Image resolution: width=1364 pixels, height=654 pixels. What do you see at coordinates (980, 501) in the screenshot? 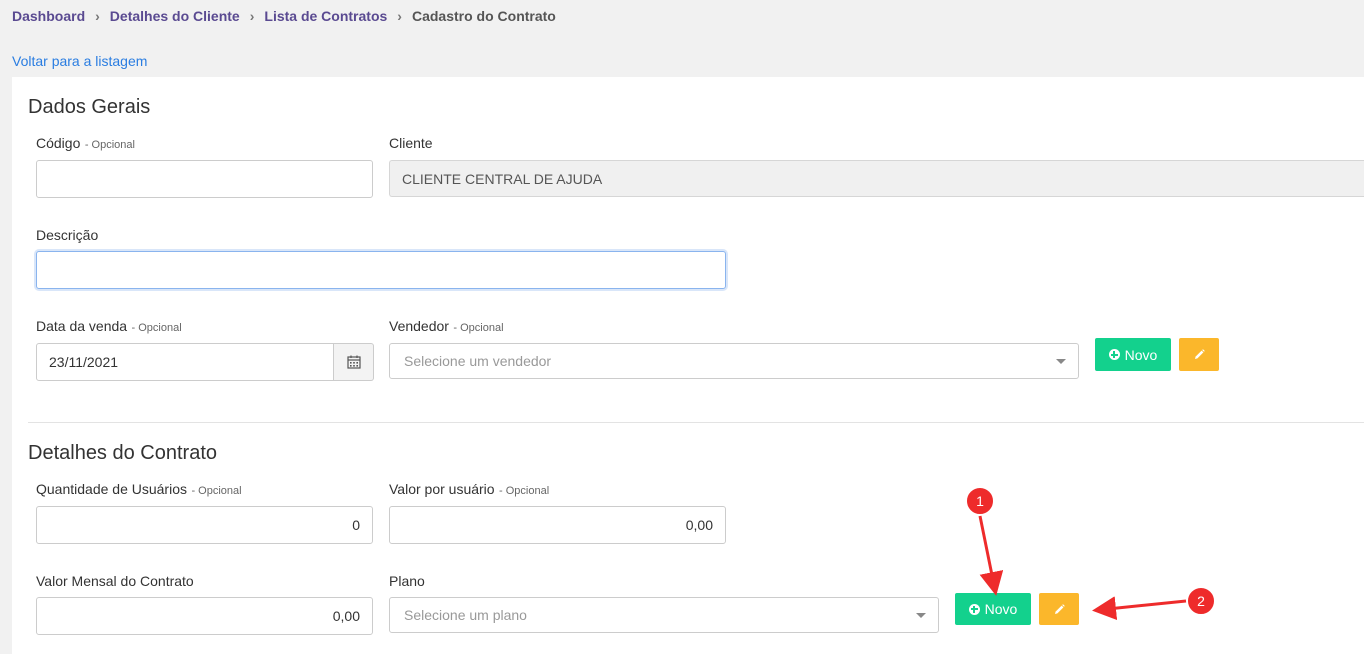
I see `annotation-marker-1: 1` at bounding box center [980, 501].